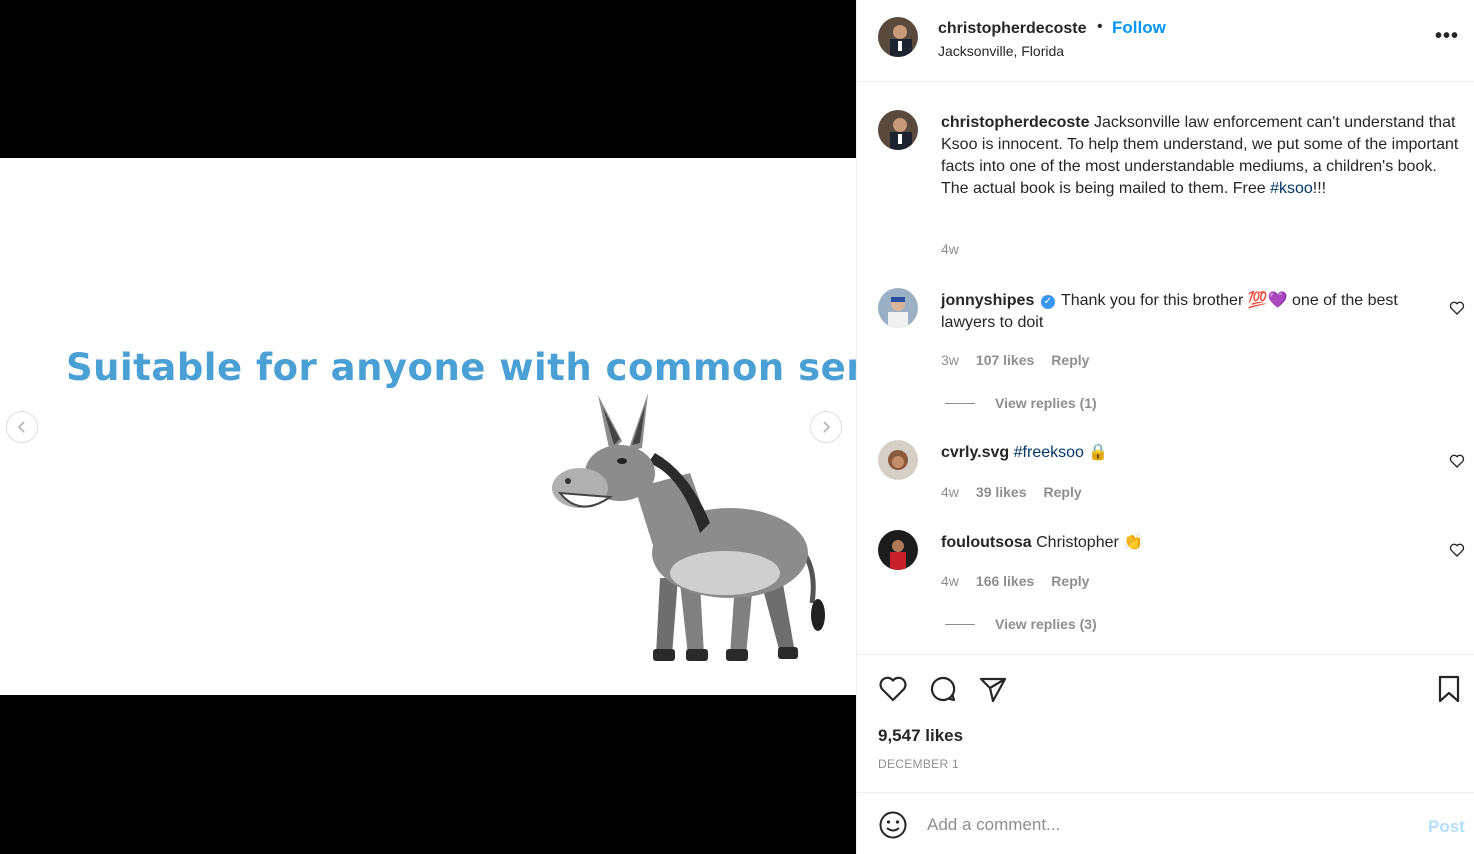  What do you see at coordinates (1449, 689) in the screenshot?
I see `save-bookmark-icon` at bounding box center [1449, 689].